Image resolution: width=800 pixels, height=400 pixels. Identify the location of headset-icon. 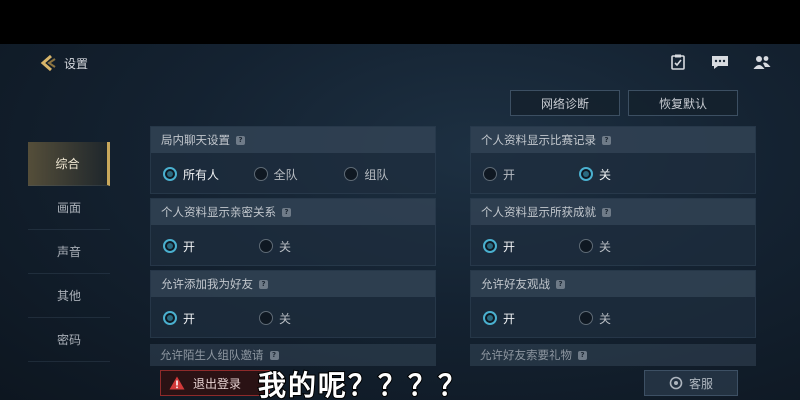
(676, 383).